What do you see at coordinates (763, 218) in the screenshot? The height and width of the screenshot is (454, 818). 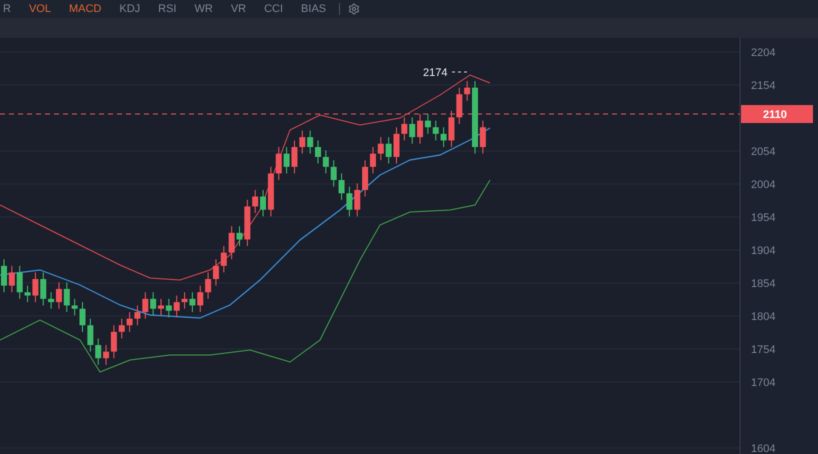 I see `price-axis-label: 1954` at bounding box center [763, 218].